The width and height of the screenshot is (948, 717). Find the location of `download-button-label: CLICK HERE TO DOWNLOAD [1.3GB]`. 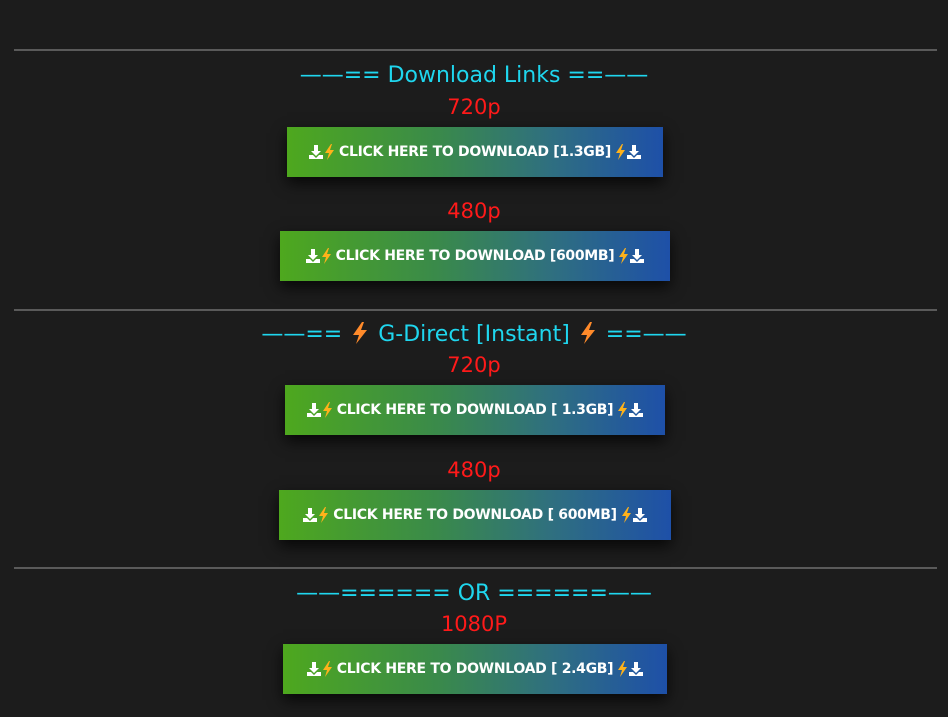

download-button-label: CLICK HERE TO DOWNLOAD [1.3GB] is located at coordinates (475, 152).